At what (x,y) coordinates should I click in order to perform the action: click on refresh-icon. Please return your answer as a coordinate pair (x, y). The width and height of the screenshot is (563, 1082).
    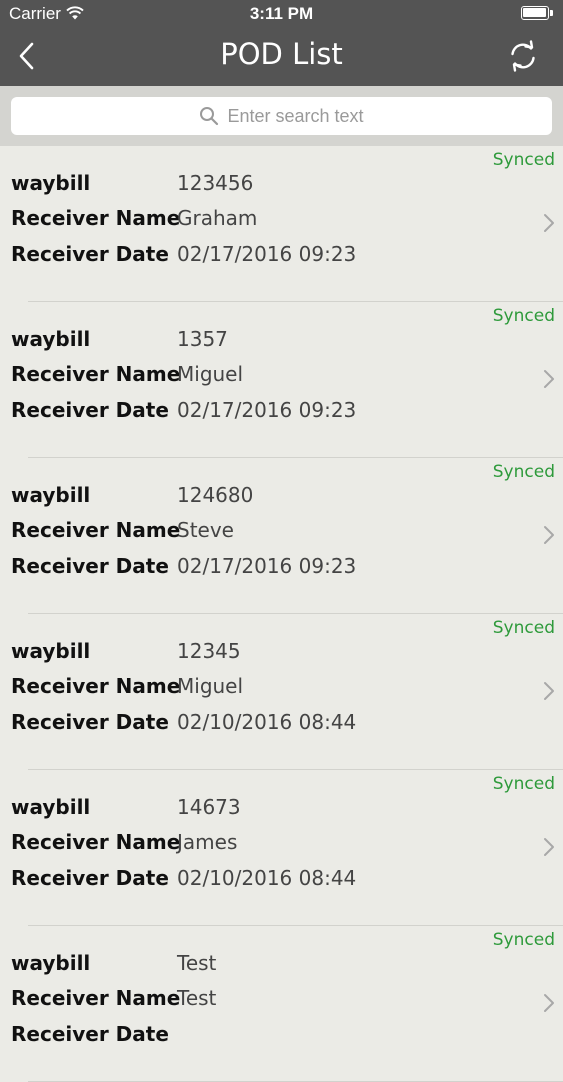
    Looking at the image, I should click on (523, 56).